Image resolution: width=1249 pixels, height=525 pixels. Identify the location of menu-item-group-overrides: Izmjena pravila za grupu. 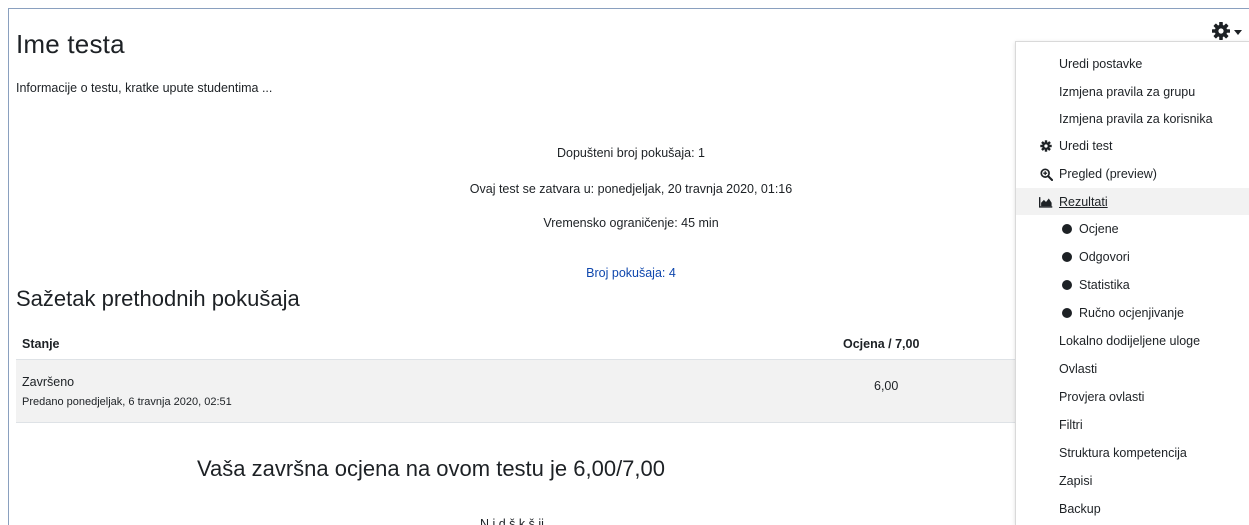
(1132, 91).